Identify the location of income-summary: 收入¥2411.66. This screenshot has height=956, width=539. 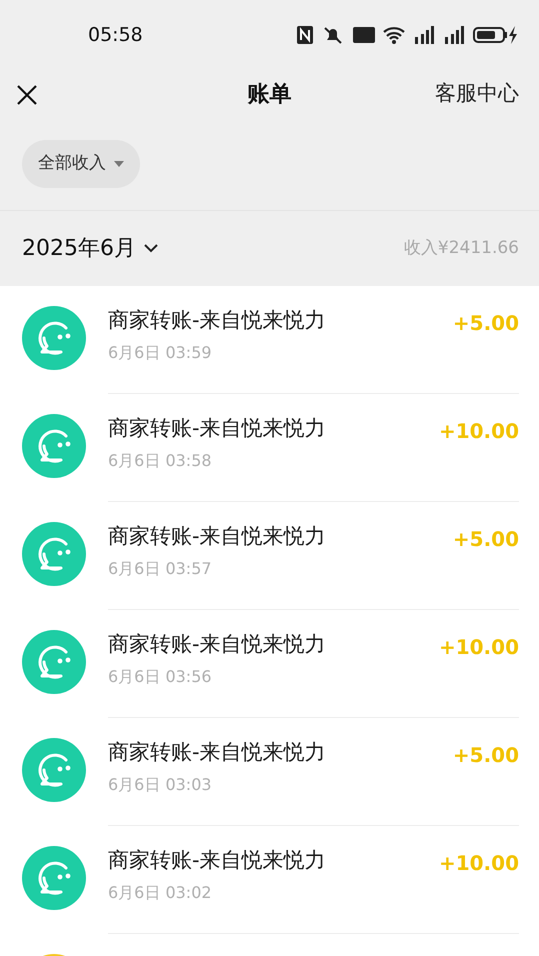
(461, 248).